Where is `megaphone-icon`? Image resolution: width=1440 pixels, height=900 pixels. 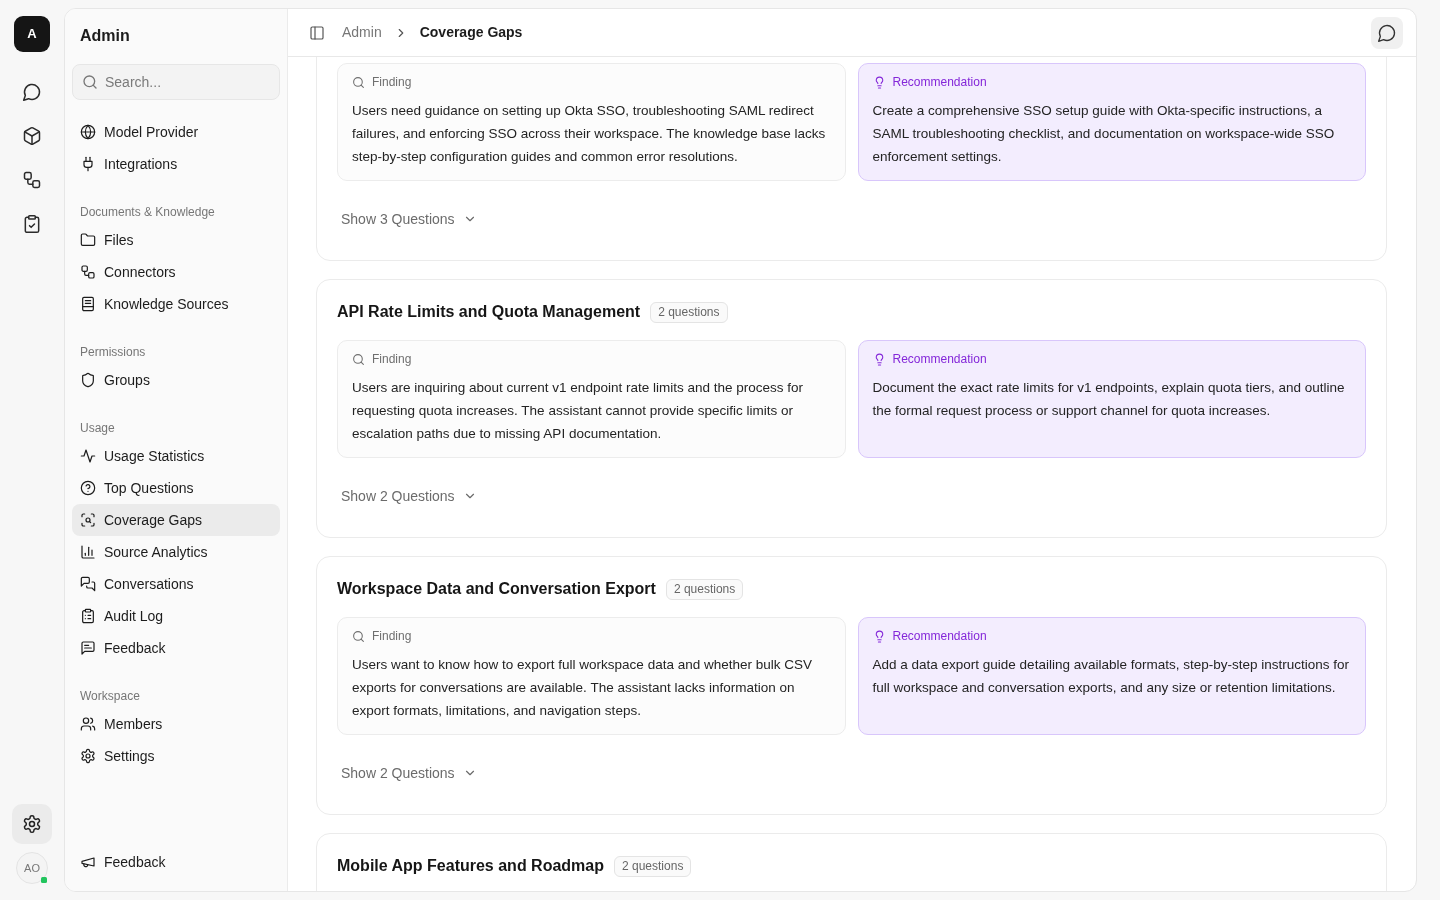 megaphone-icon is located at coordinates (88, 862).